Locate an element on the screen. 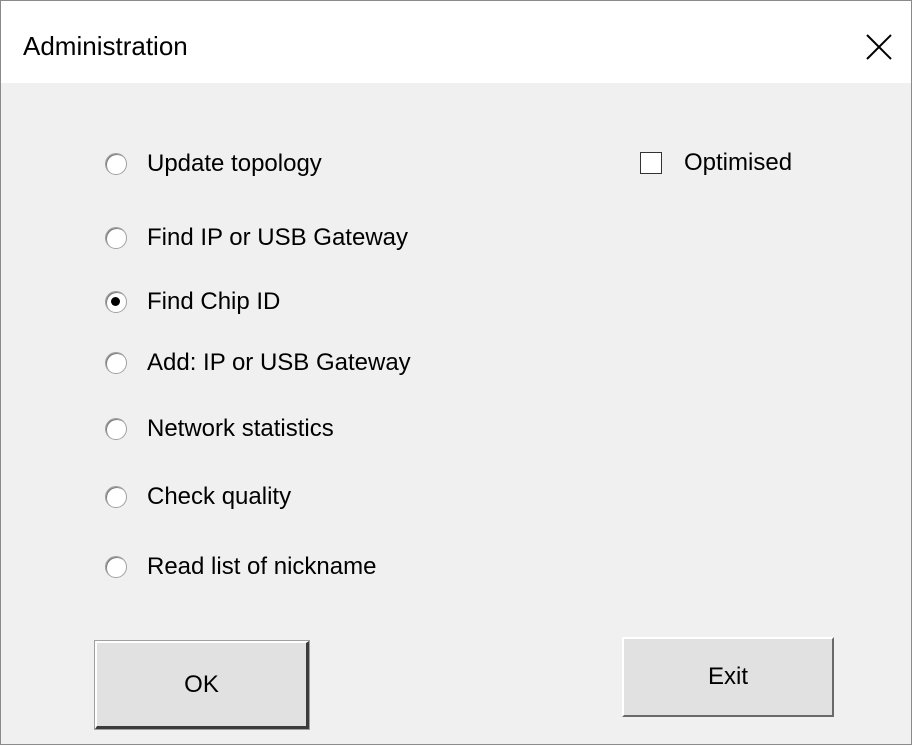  option-label: Check quality is located at coordinates (219, 496).